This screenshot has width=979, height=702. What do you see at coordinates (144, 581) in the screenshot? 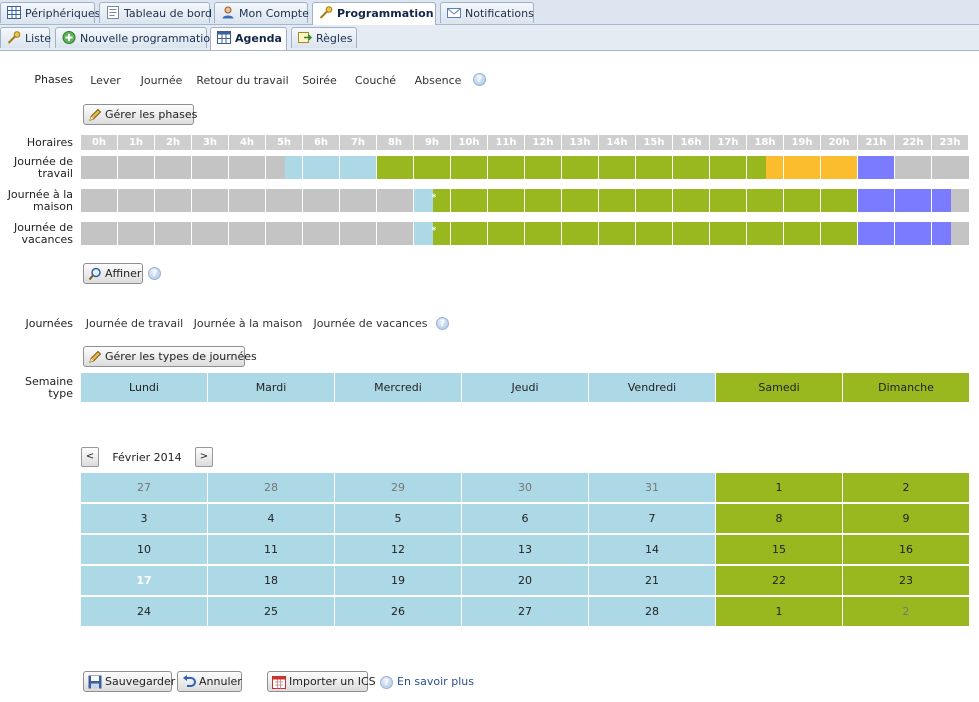
I see `calendar-day: 17` at bounding box center [144, 581].